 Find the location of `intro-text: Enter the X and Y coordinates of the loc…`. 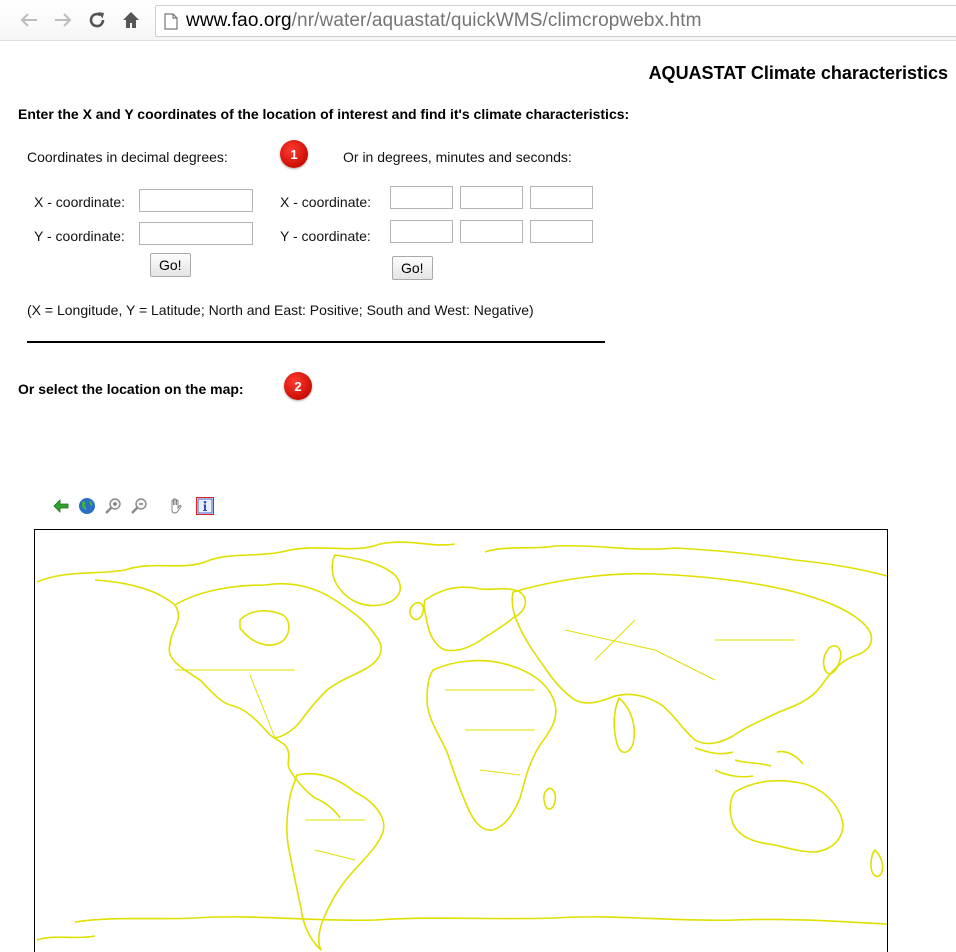

intro-text: Enter the X and Y coordinates of the loc… is located at coordinates (324, 114).